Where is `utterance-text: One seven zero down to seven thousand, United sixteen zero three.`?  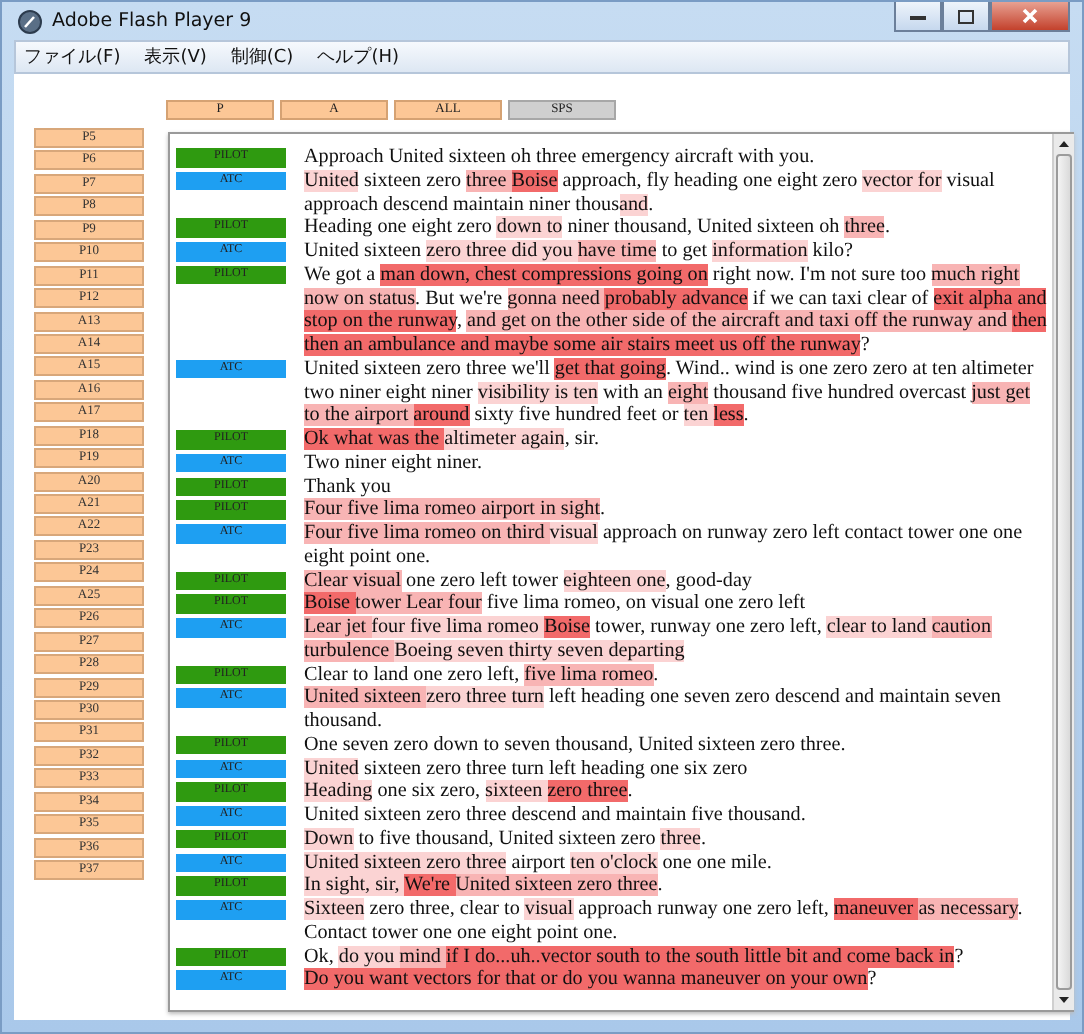
utterance-text: One seven zero down to seven thousand, United sixteen zero three. is located at coordinates (576, 745).